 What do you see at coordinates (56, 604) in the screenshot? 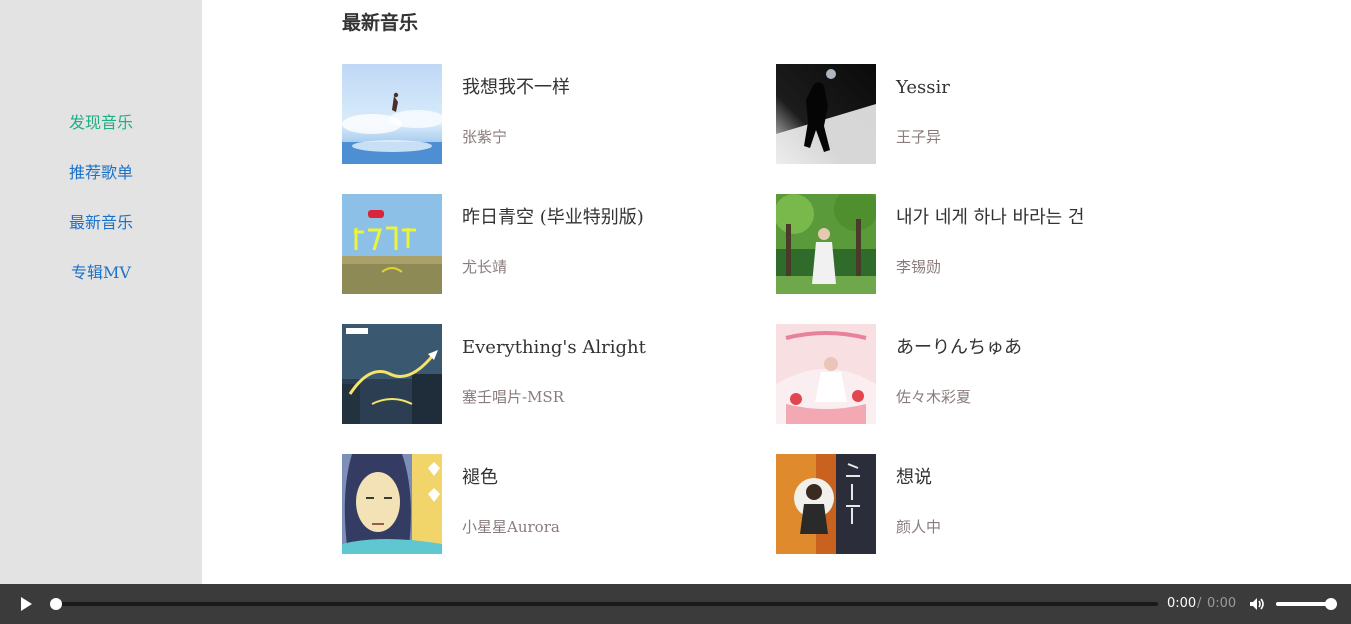
I see `progress-handle` at bounding box center [56, 604].